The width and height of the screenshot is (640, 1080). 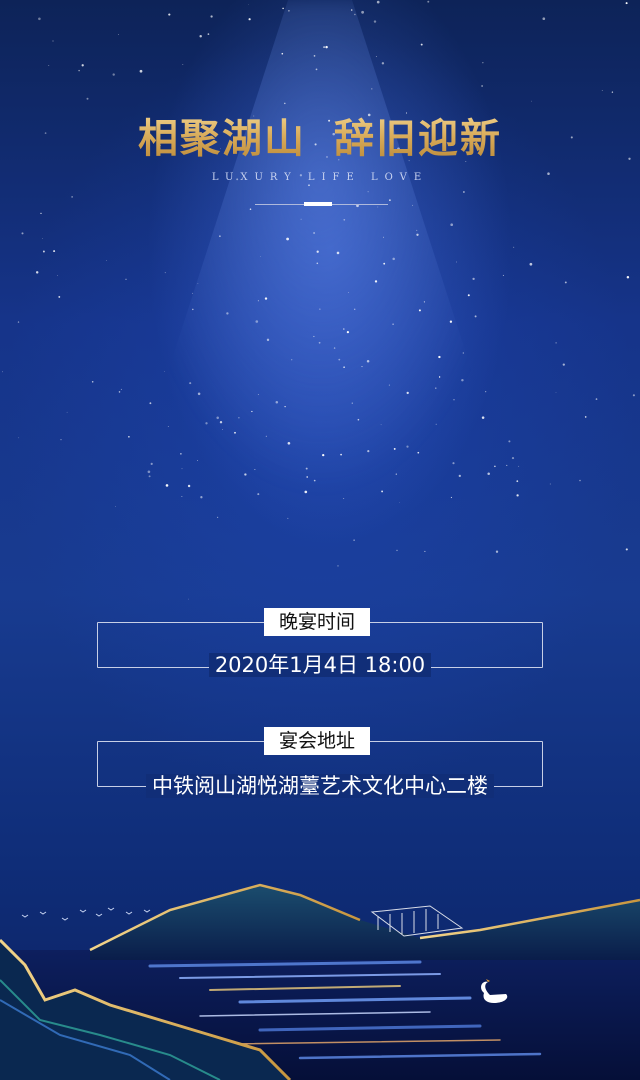 I want to click on title-divider-mark, so click(x=318, y=204).